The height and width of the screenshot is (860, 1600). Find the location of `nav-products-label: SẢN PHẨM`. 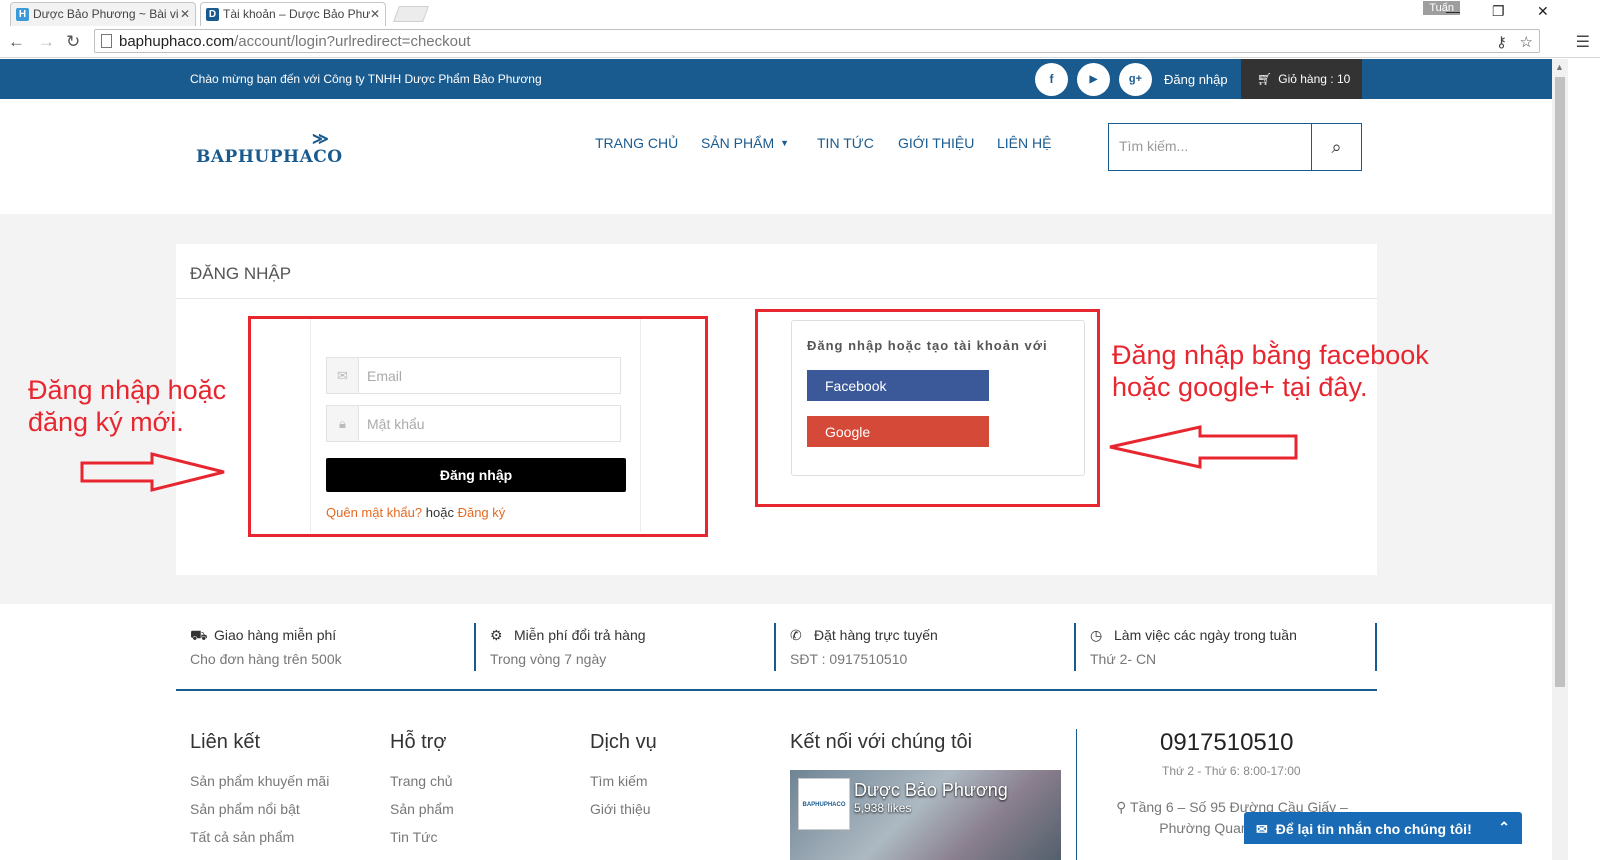

nav-products-label: SẢN PHẨM is located at coordinates (738, 143).